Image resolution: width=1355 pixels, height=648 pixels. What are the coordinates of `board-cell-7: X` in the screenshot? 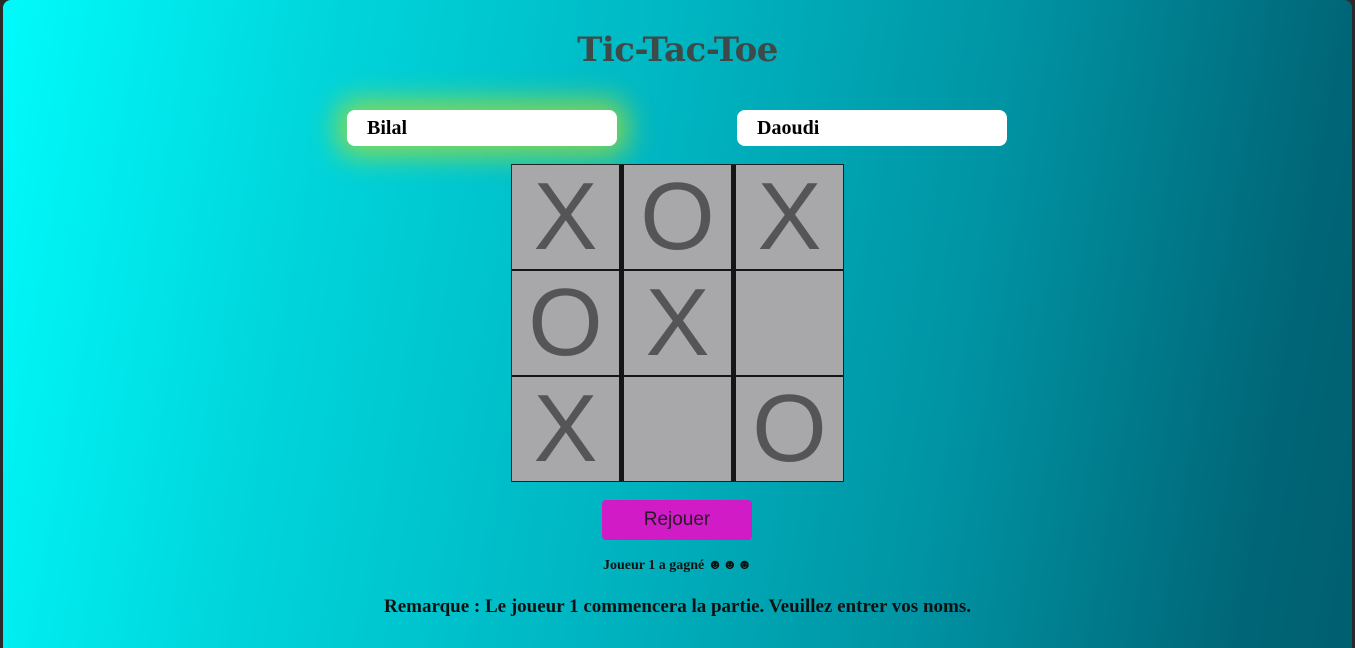 It's located at (565, 429).